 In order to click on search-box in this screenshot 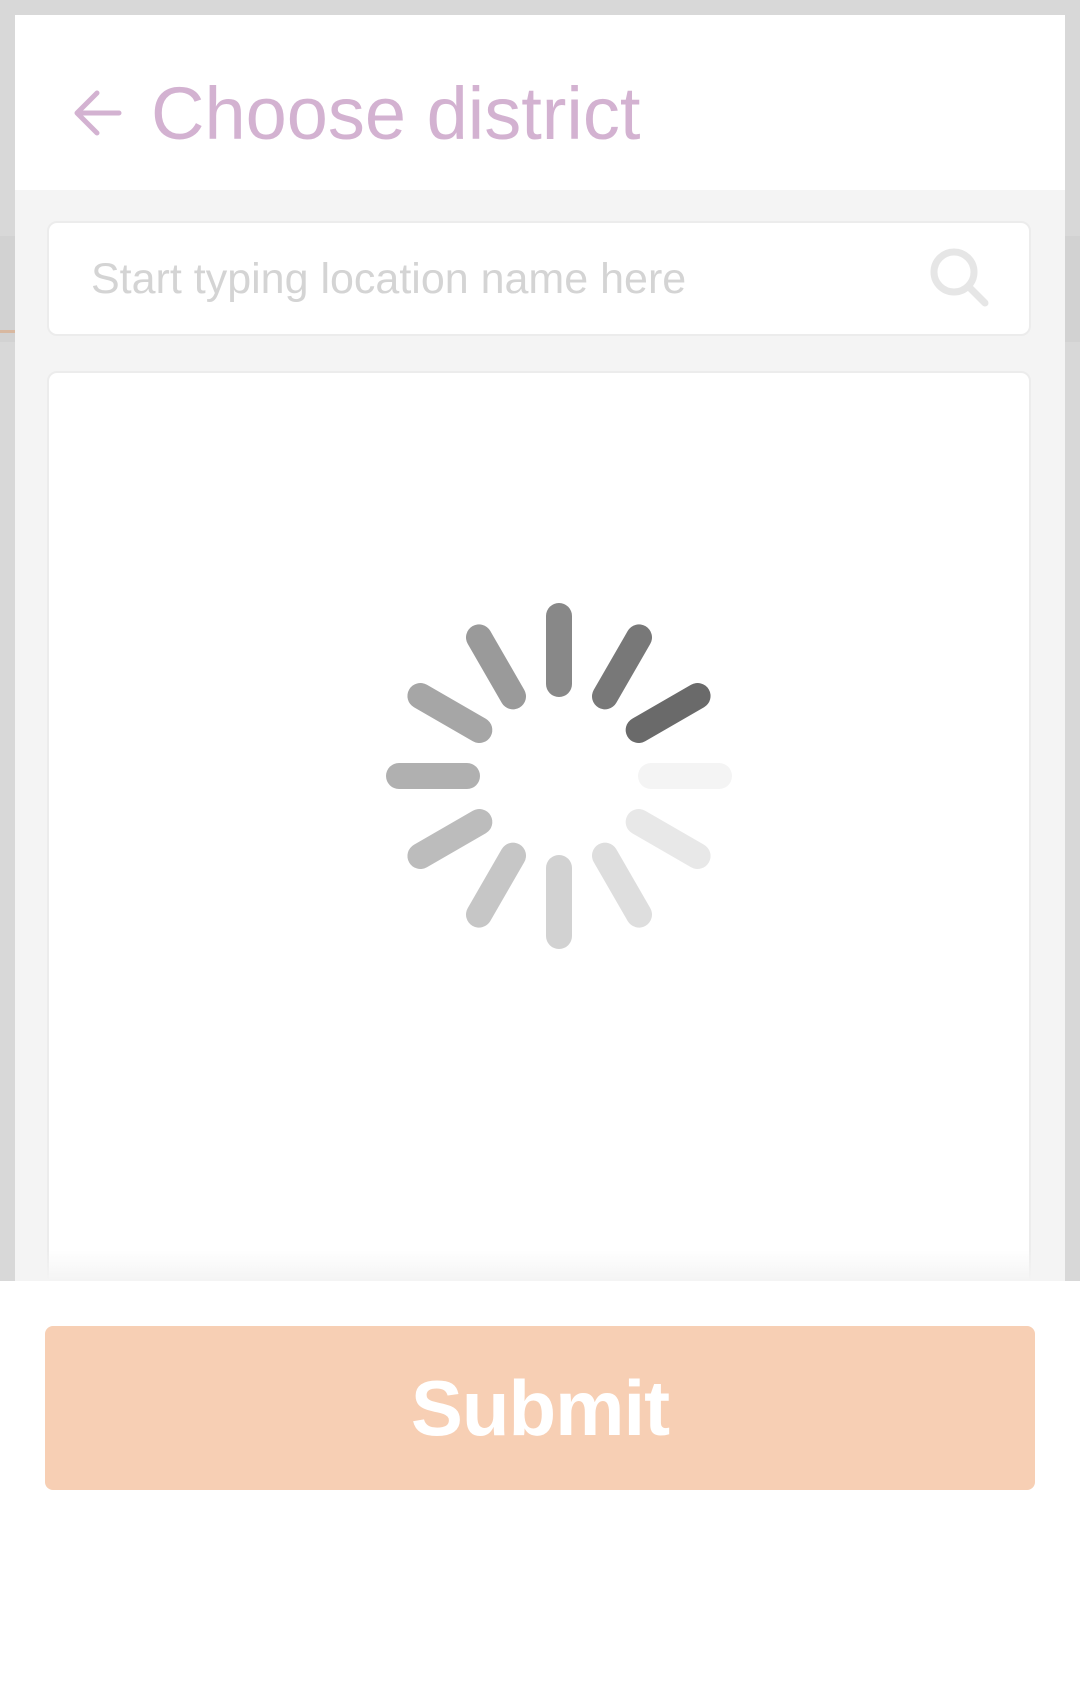, I will do `click(539, 278)`.